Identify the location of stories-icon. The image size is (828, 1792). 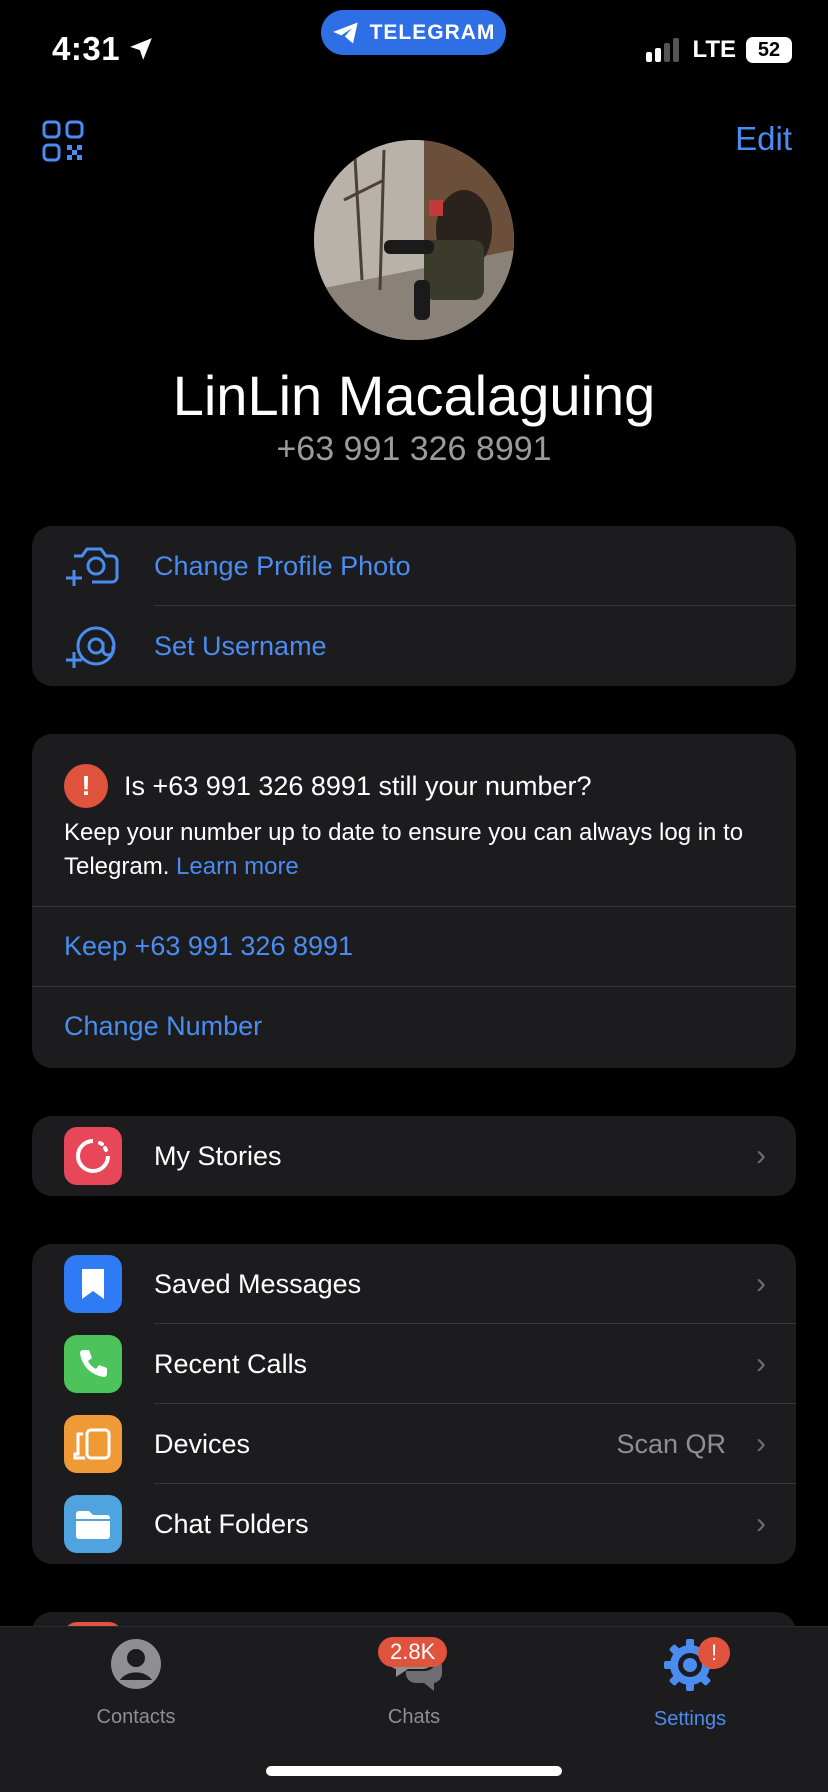
(93, 1156).